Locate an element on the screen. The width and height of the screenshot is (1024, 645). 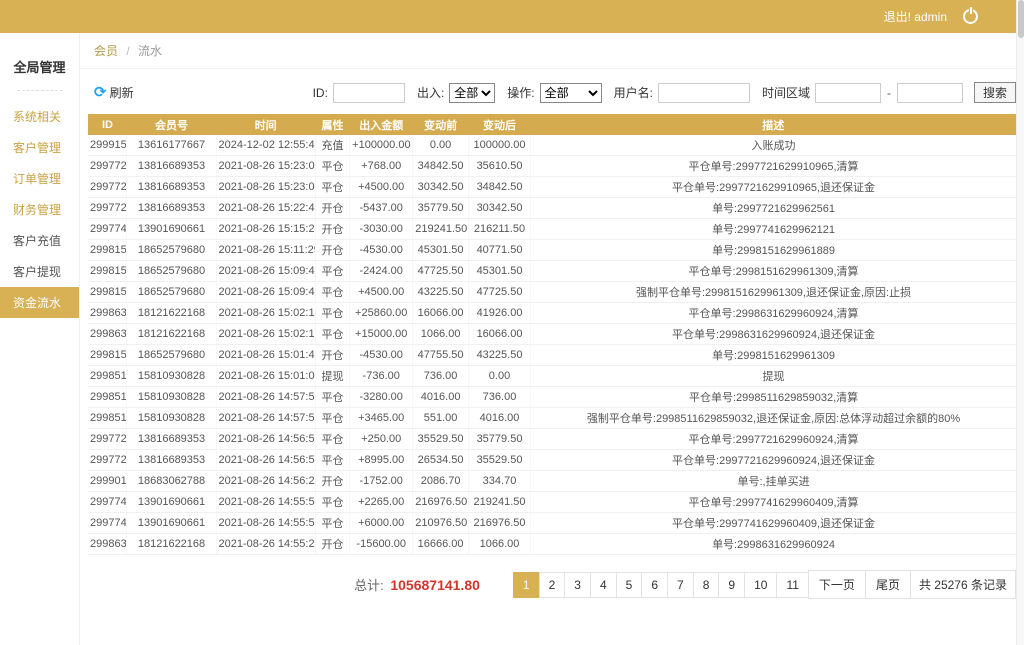
table-cell: 47725.50 is located at coordinates (440, 271).